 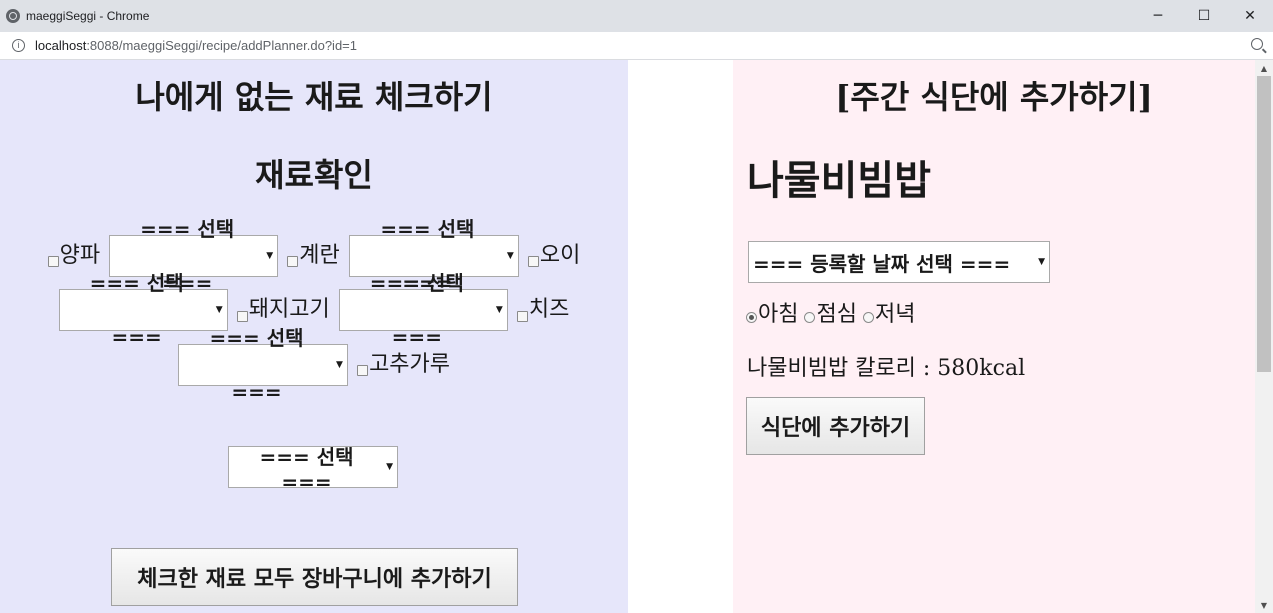 I want to click on ingredient-label: 고추가루, so click(x=410, y=364).